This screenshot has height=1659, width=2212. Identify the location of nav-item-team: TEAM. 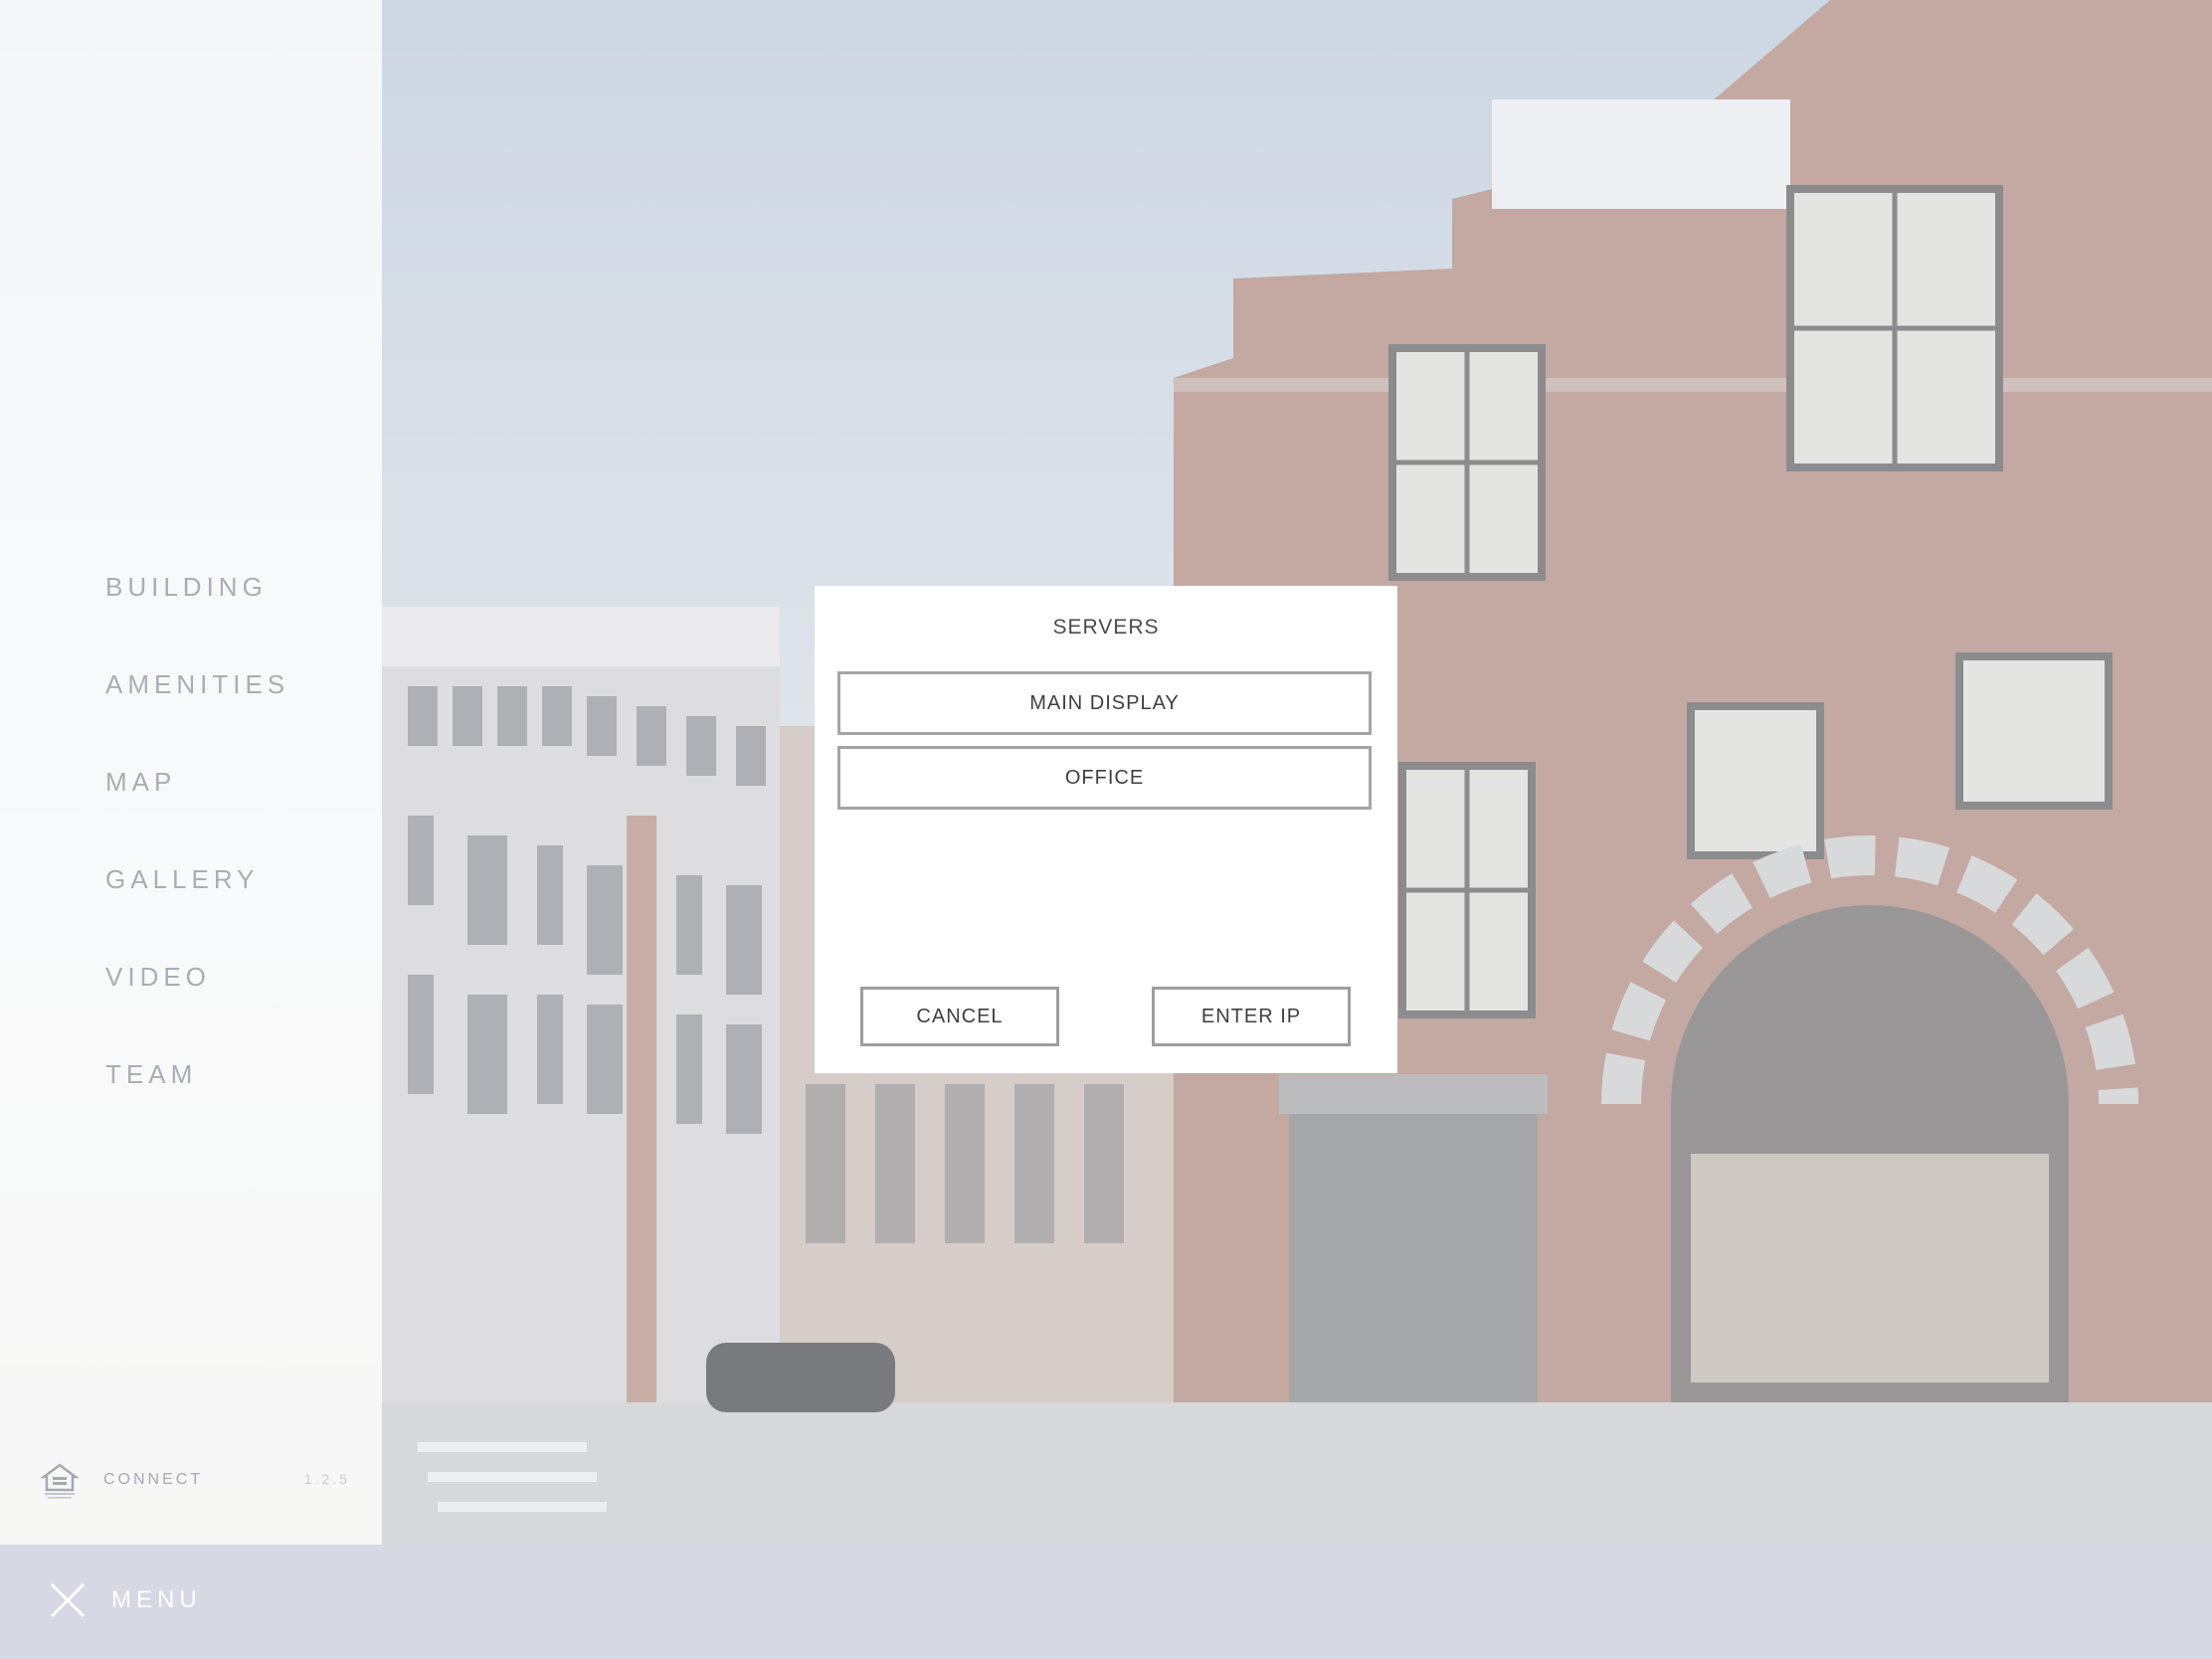
(197, 1093).